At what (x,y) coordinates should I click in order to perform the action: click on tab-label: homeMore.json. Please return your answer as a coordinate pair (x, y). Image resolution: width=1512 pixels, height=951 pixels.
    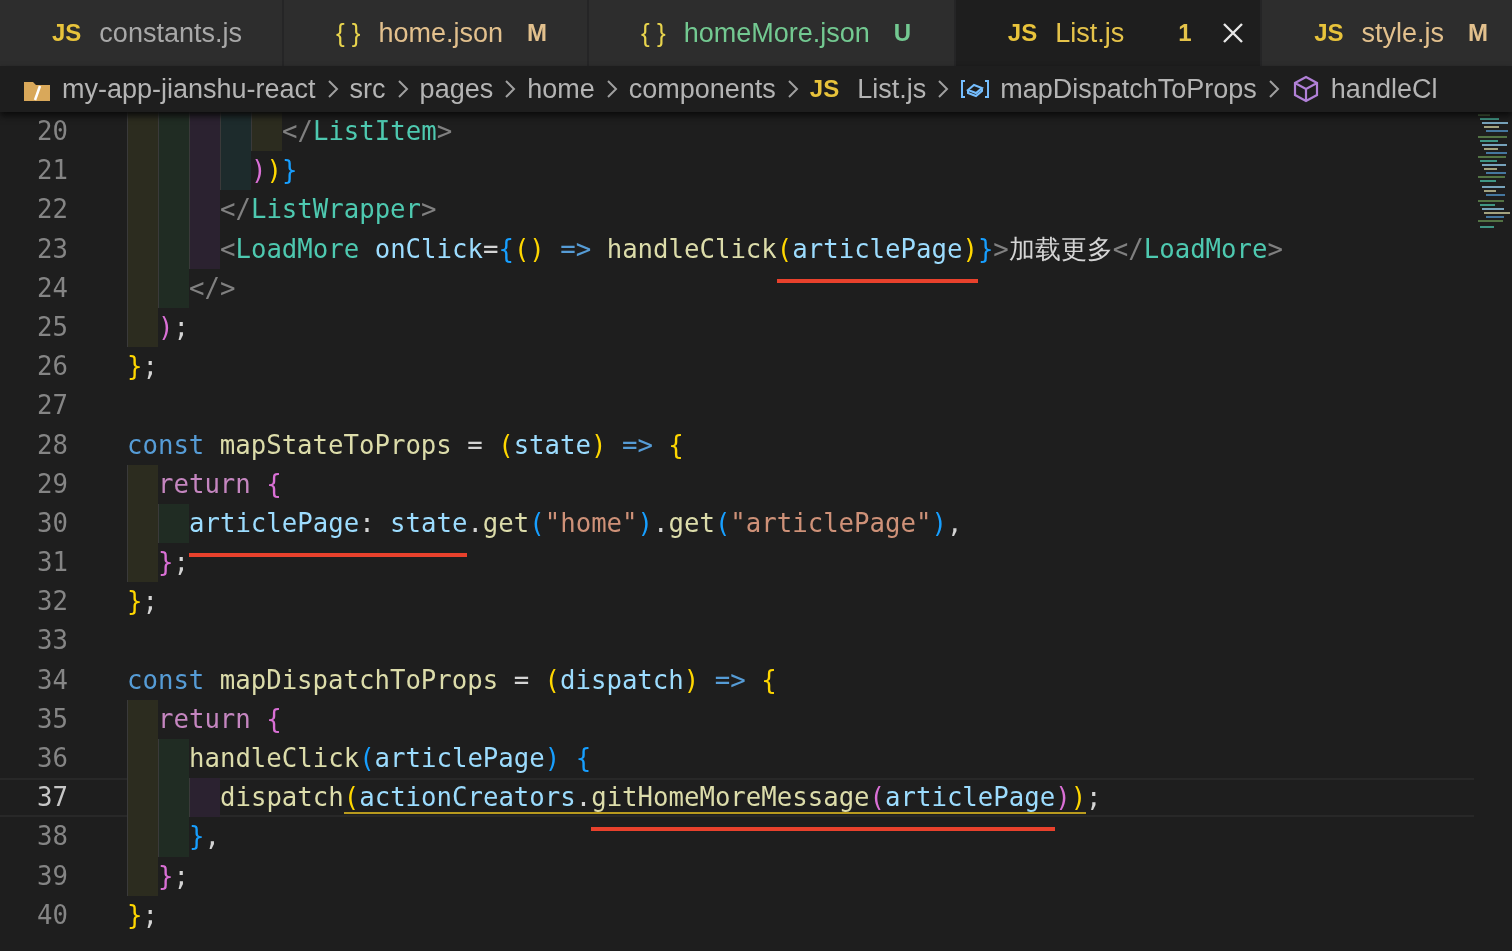
    Looking at the image, I should click on (776, 33).